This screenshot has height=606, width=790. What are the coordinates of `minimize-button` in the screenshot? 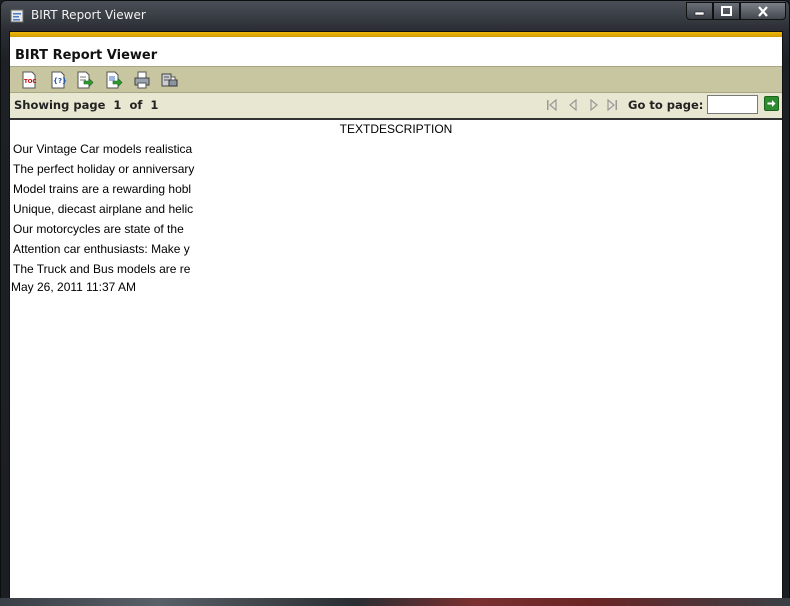 It's located at (699, 11).